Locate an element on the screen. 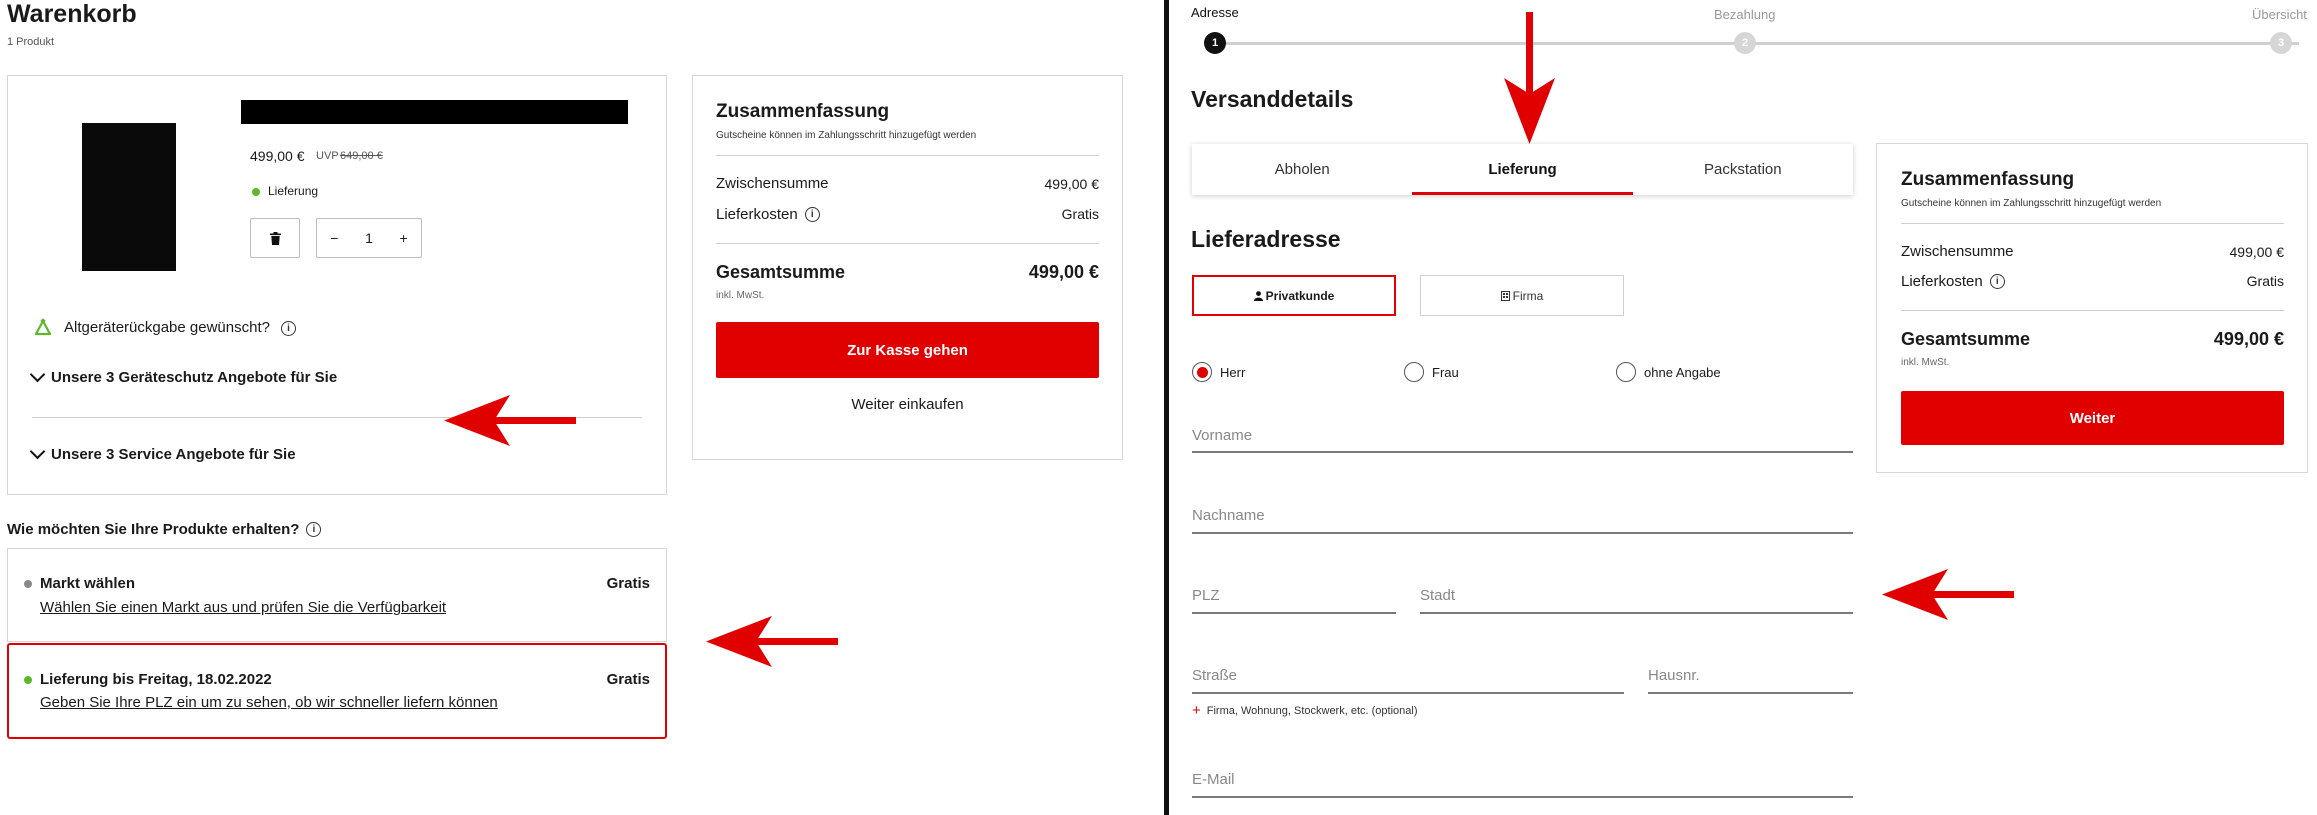  salutation-label: Herr is located at coordinates (1232, 372).